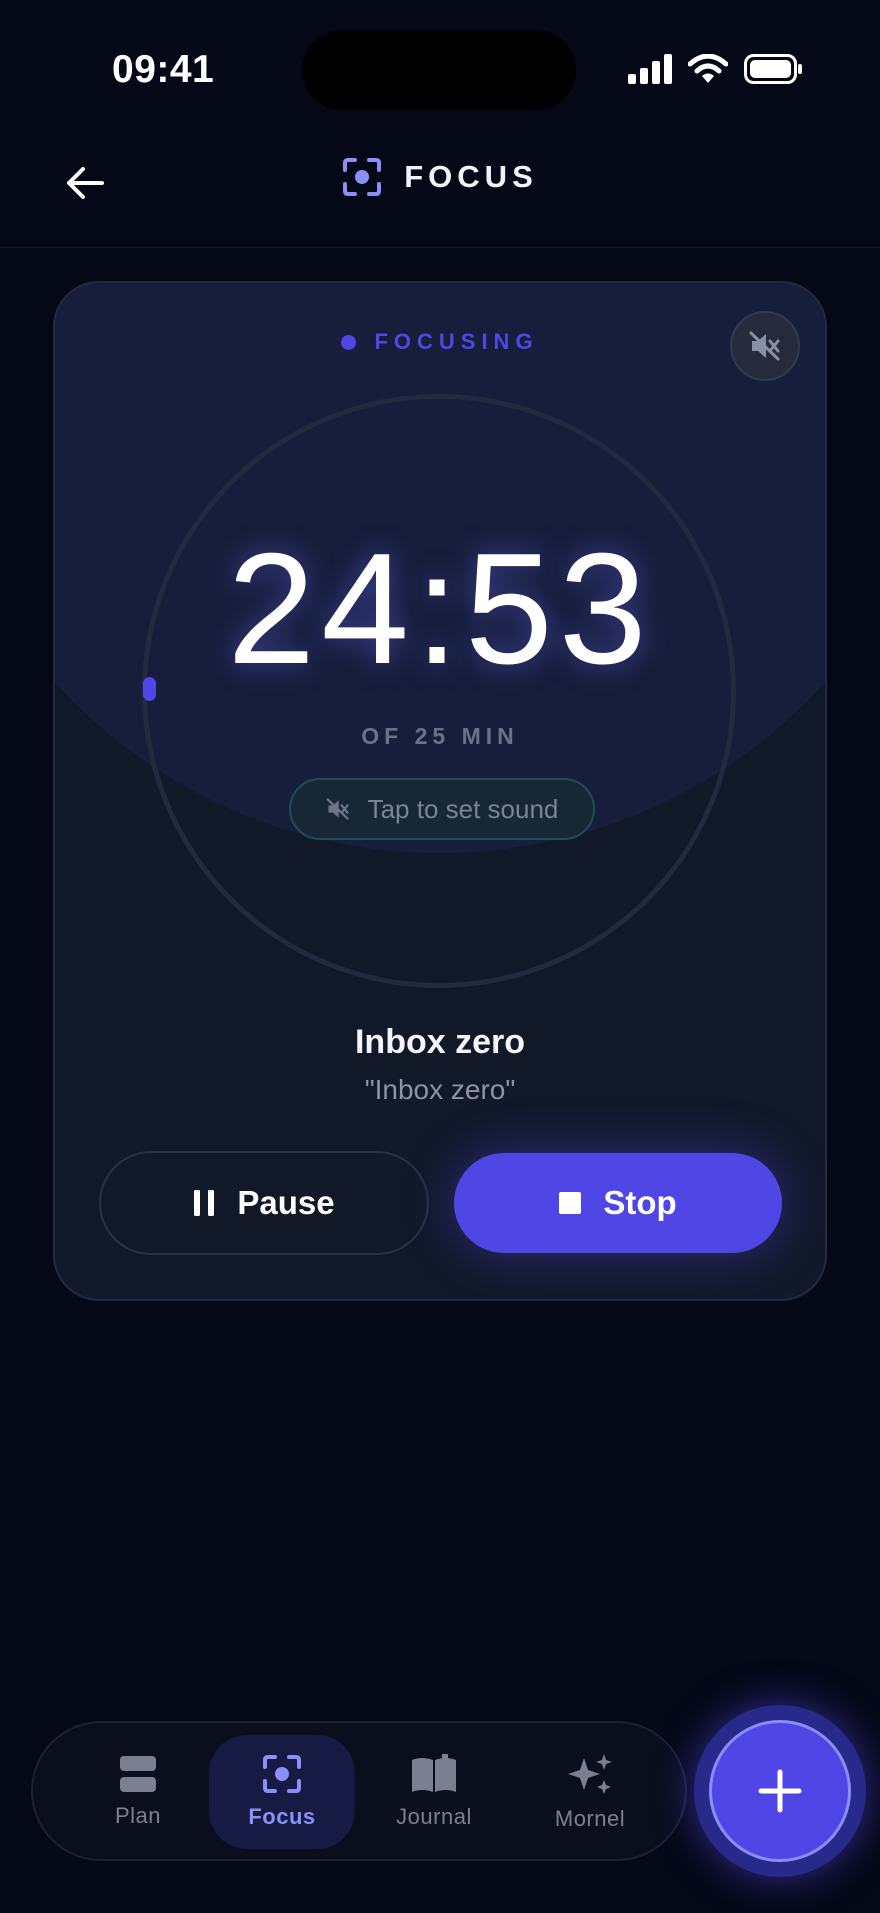 Image resolution: width=880 pixels, height=1913 pixels. What do you see at coordinates (440, 736) in the screenshot?
I see `duration-label: OF 25 MIN` at bounding box center [440, 736].